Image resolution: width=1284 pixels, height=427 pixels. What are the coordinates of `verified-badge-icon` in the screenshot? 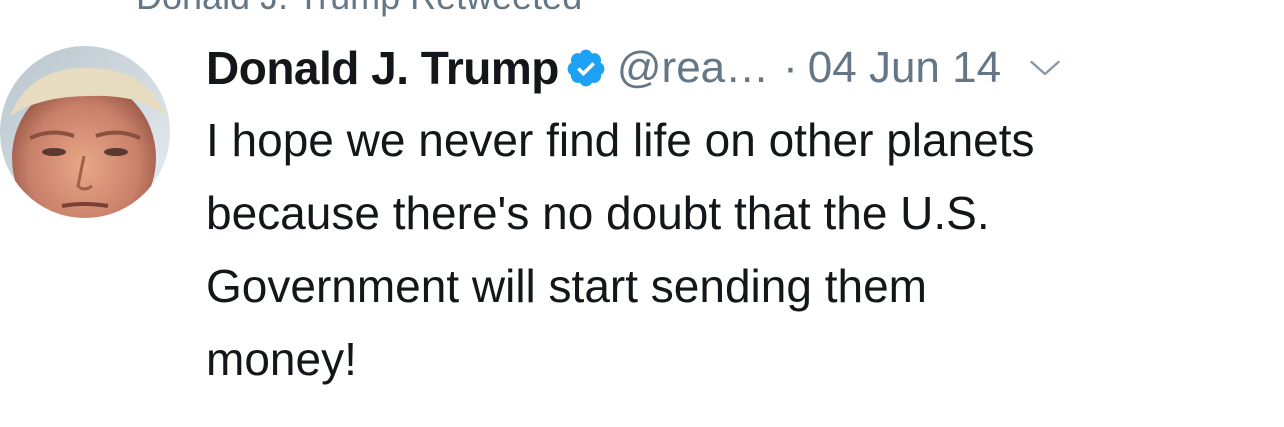 It's located at (586, 68).